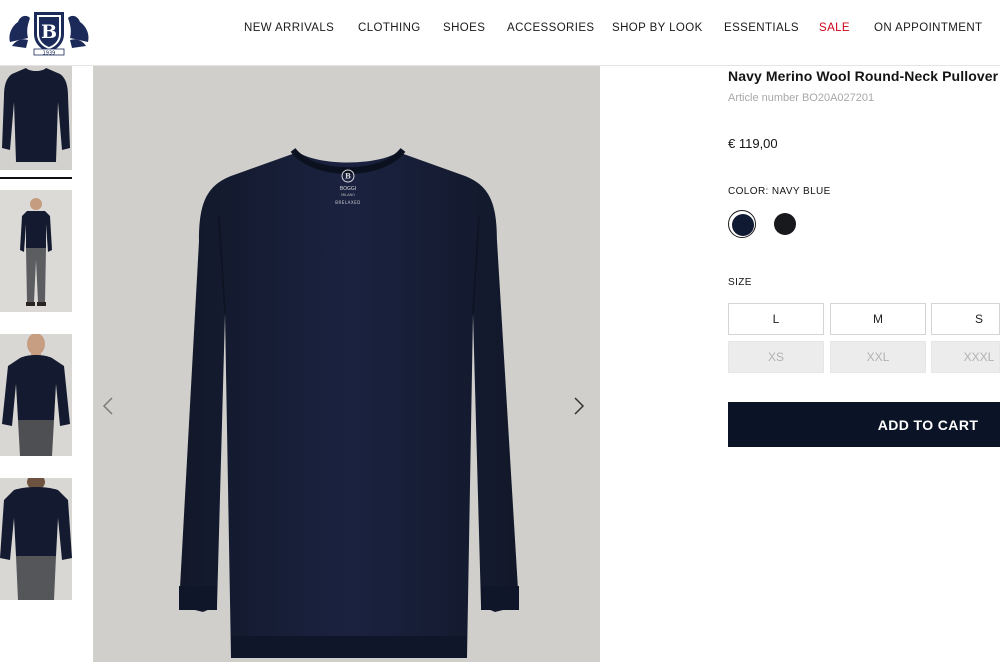 The width and height of the screenshot is (1000, 662). Describe the element at coordinates (863, 76) in the screenshot. I see `product-title: Navy Merino Wool Round-Neck Pullover` at that location.